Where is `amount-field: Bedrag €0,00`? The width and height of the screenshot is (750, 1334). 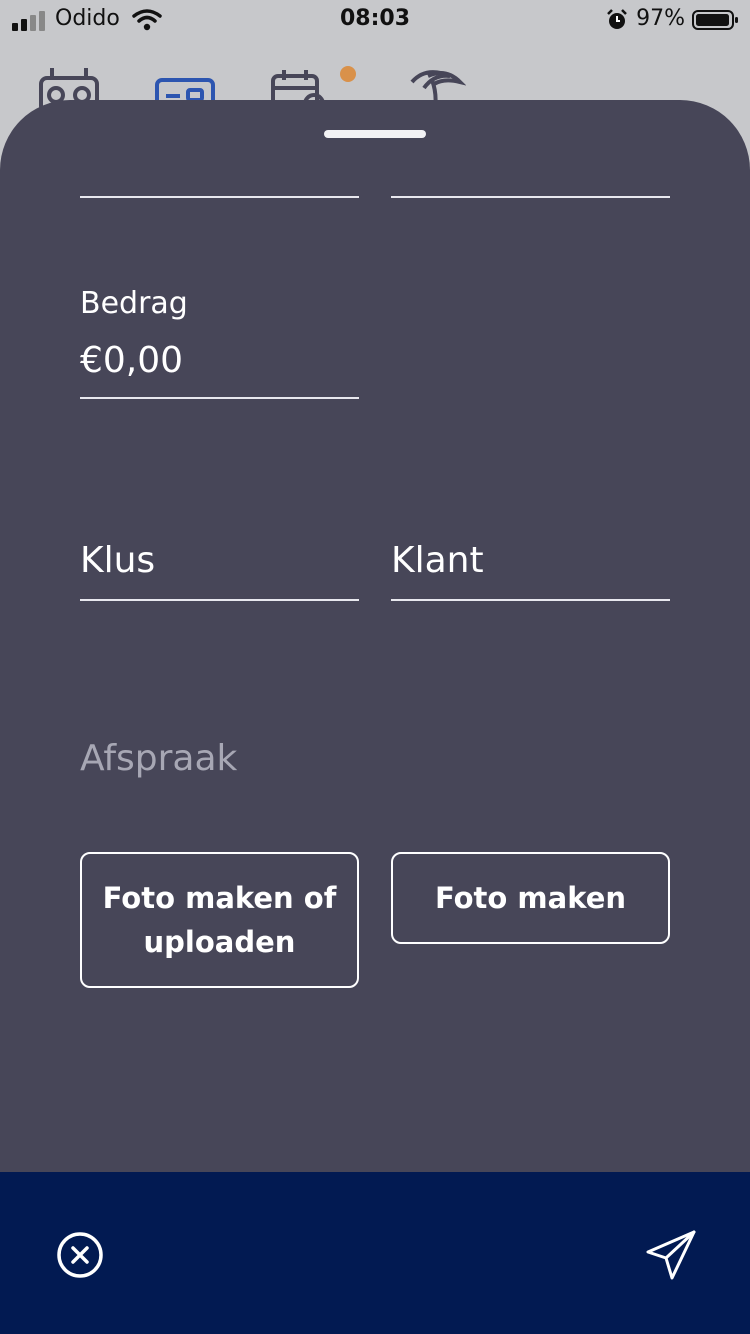
amount-field: Bedrag €0,00 is located at coordinates (219, 340).